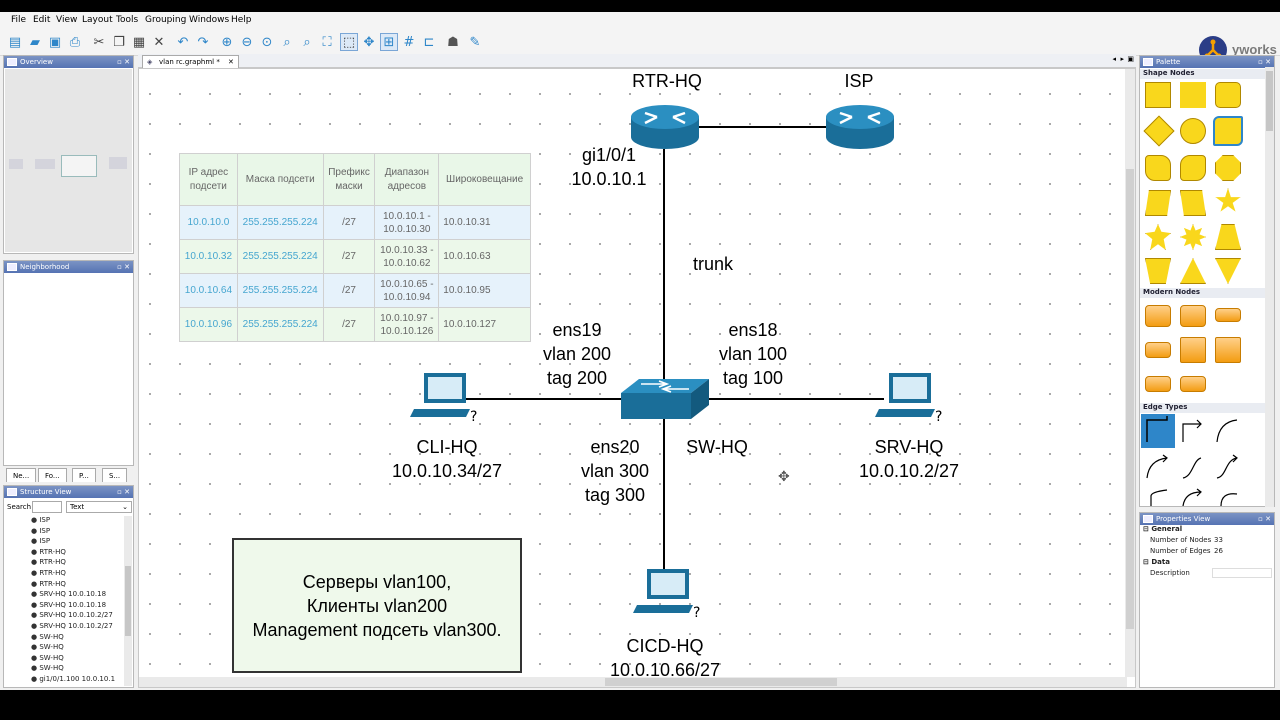  Describe the element at coordinates (97, 20) in the screenshot. I see `menu-layout: Layout` at that location.